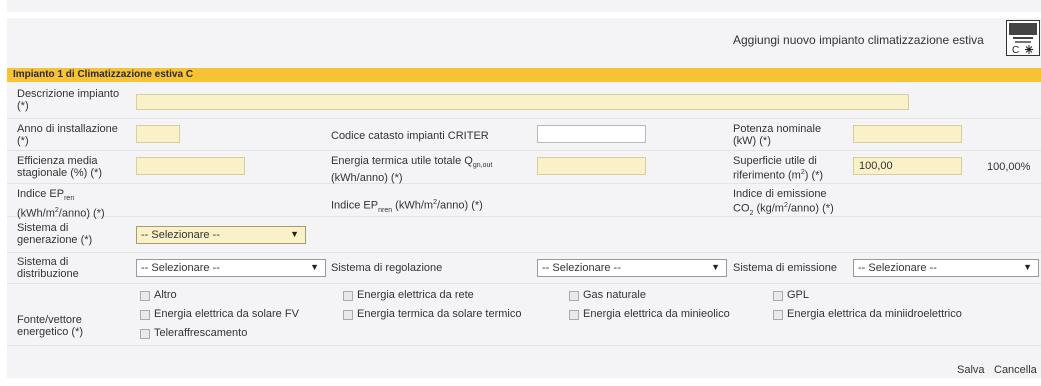 This screenshot has width=1041, height=386. I want to click on fonte-checkbox-miniidroelettrico, so click(778, 315).